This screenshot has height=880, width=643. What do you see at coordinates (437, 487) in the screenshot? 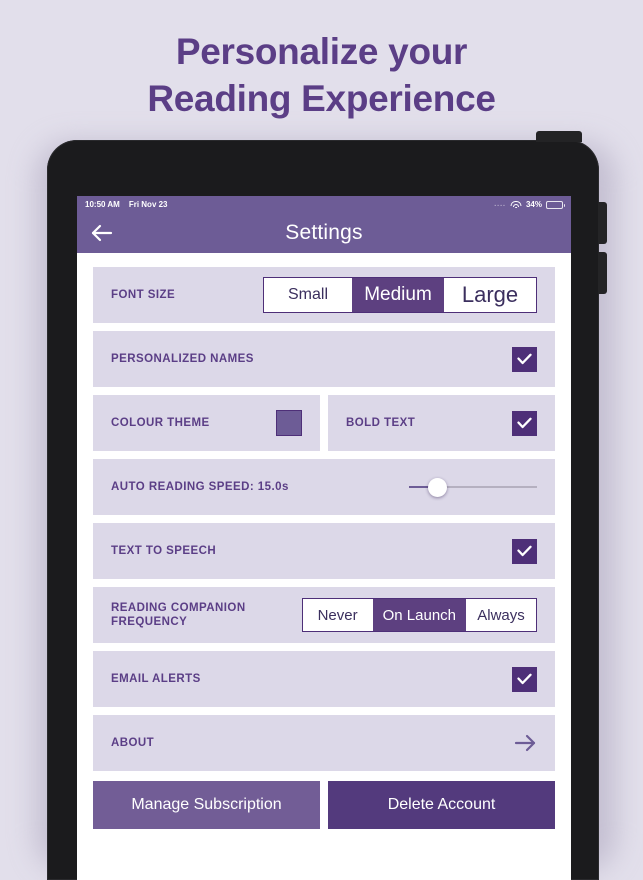
I see `slider-thumb` at bounding box center [437, 487].